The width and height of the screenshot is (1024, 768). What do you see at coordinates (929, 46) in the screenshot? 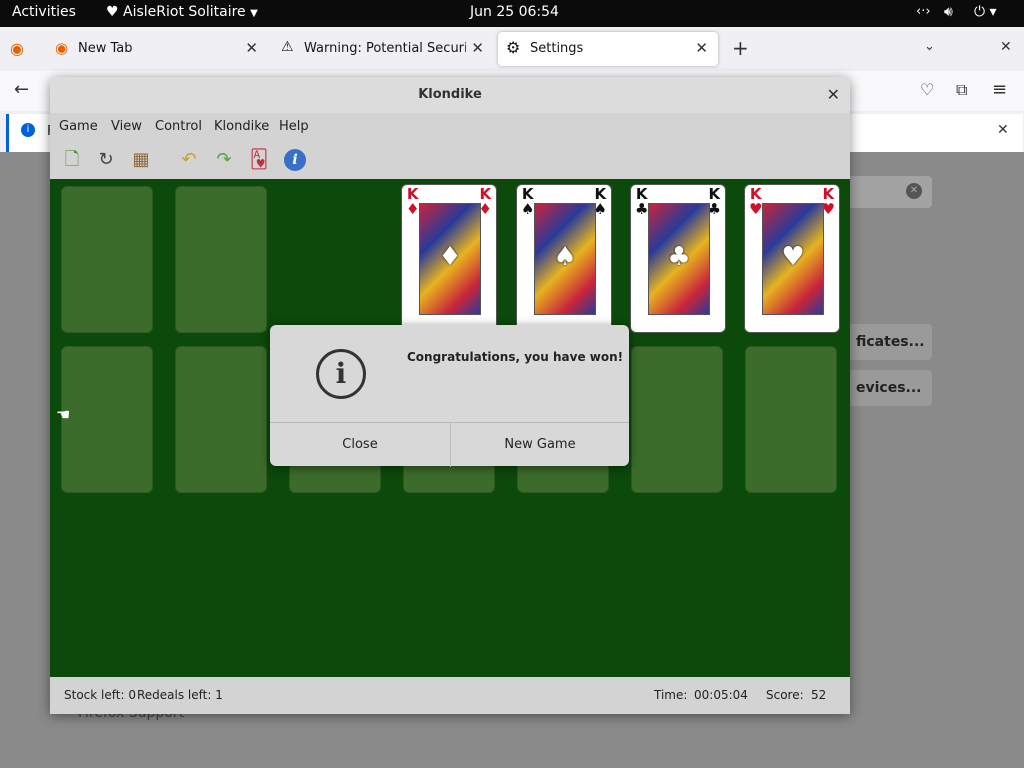
I see `tab-list-icon: ⌄` at bounding box center [929, 46].